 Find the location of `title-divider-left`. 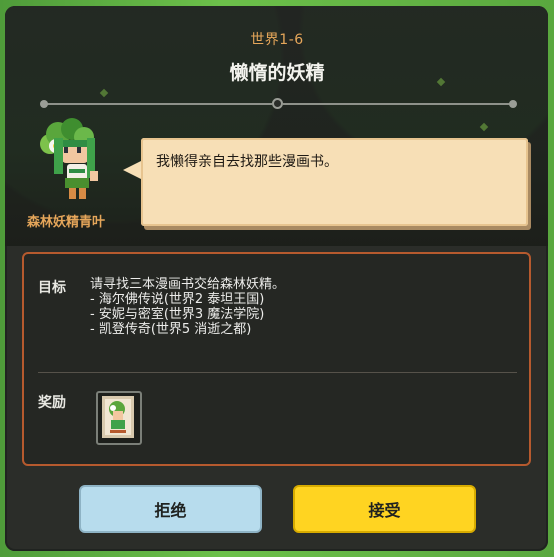

title-divider-left is located at coordinates (158, 104).